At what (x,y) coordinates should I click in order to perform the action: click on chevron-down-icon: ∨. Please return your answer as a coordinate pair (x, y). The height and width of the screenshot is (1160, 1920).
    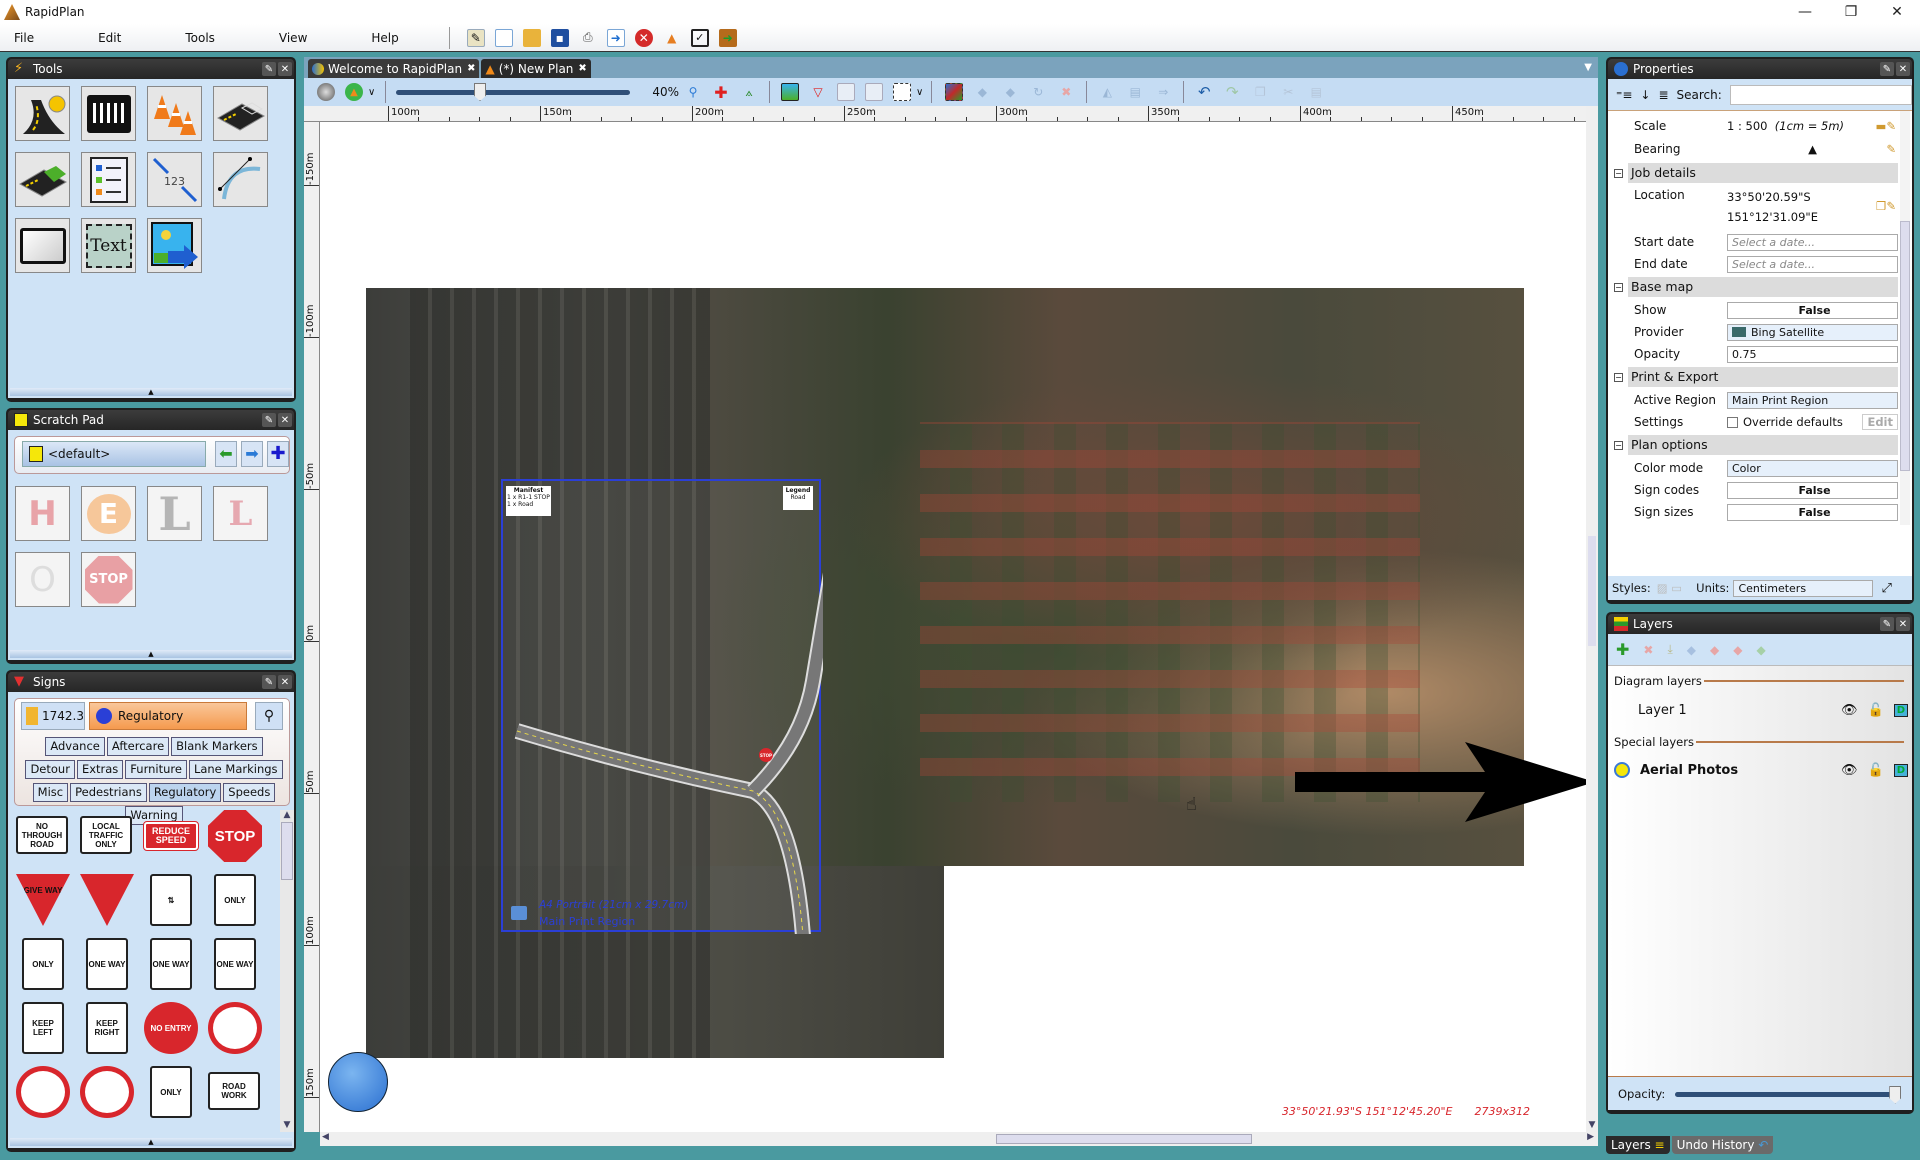
    Looking at the image, I should click on (919, 92).